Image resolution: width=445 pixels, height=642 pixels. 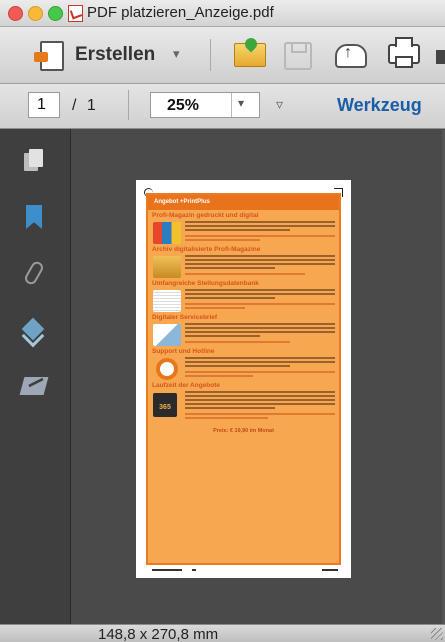 I want to click on ad-section-title: Archiv digitalisierte Profi-Magazine, so click(x=206, y=249).